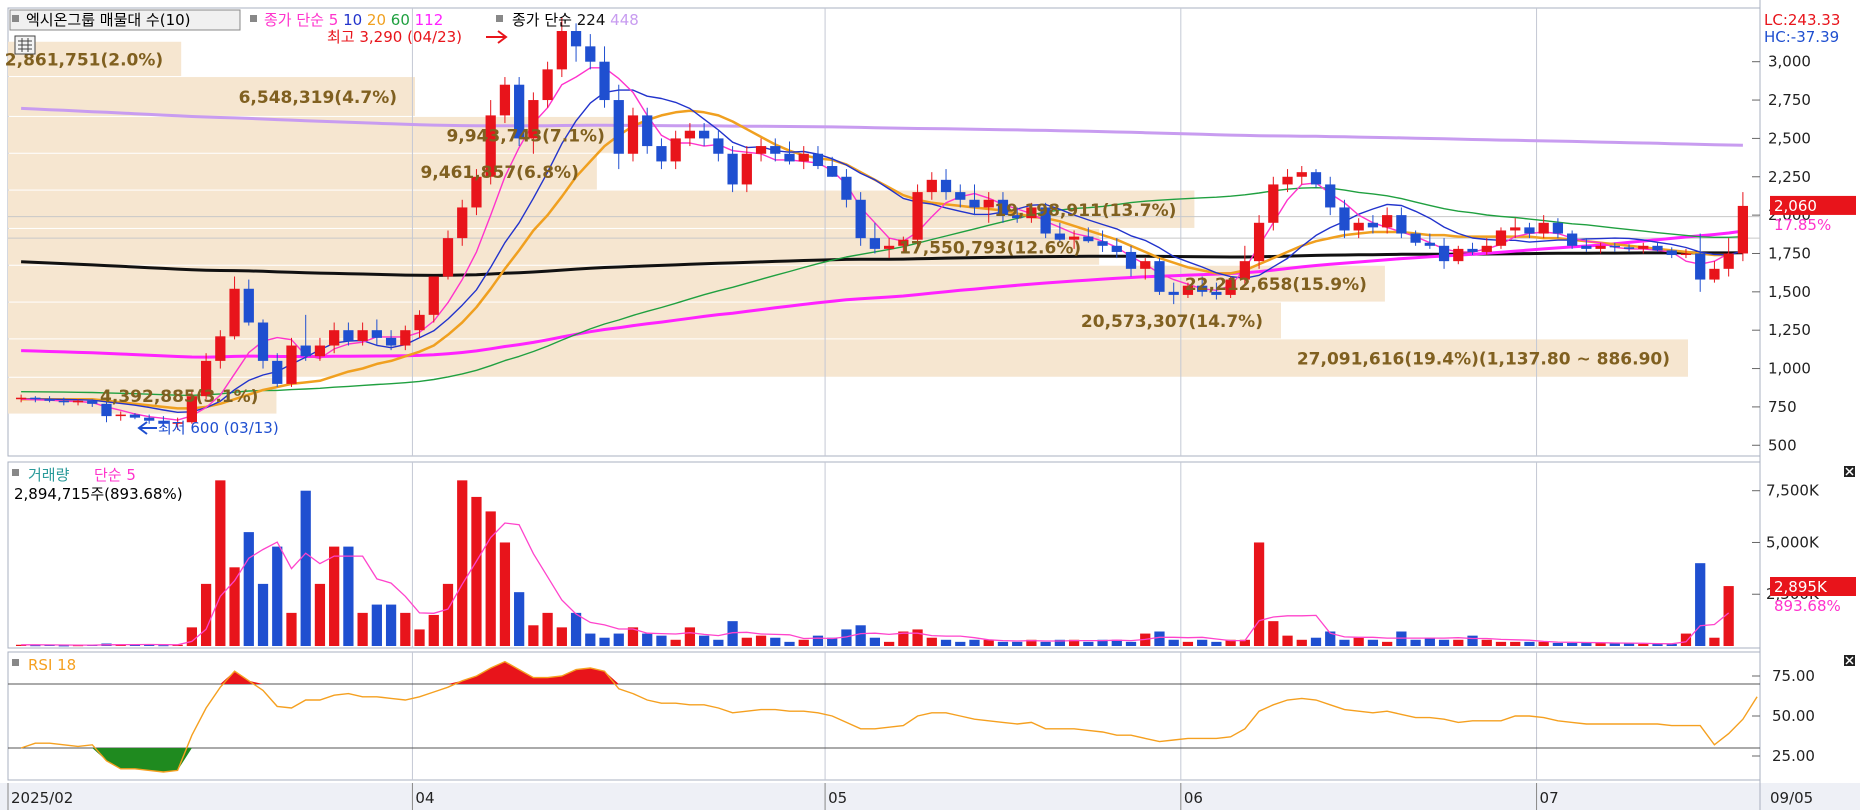 This screenshot has width=1860, height=810. Describe the element at coordinates (353, 20) in the screenshot. I see `legend-ma-periods: 종가 단순 5 10 20 60 112` at that location.